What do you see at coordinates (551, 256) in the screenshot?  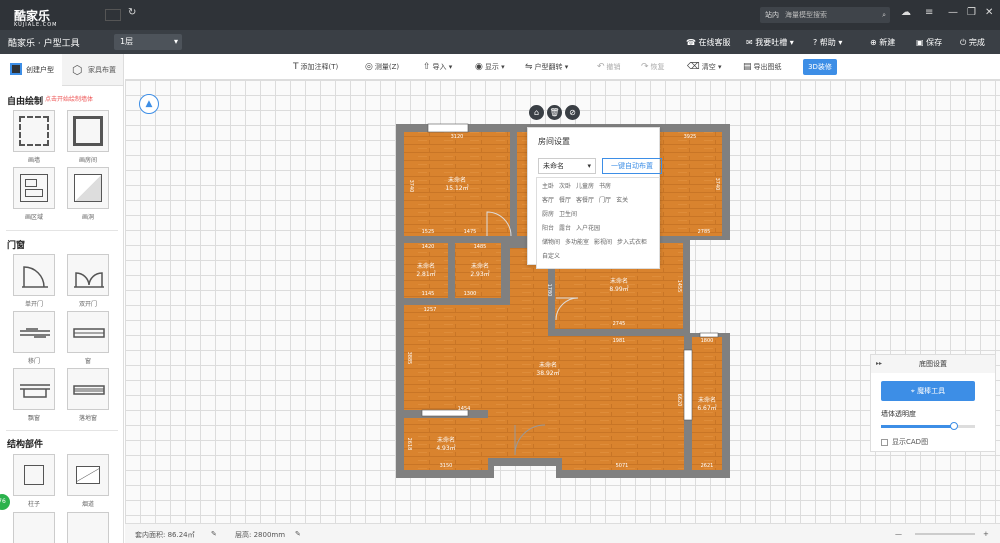 I see `room-option: 自定义` at bounding box center [551, 256].